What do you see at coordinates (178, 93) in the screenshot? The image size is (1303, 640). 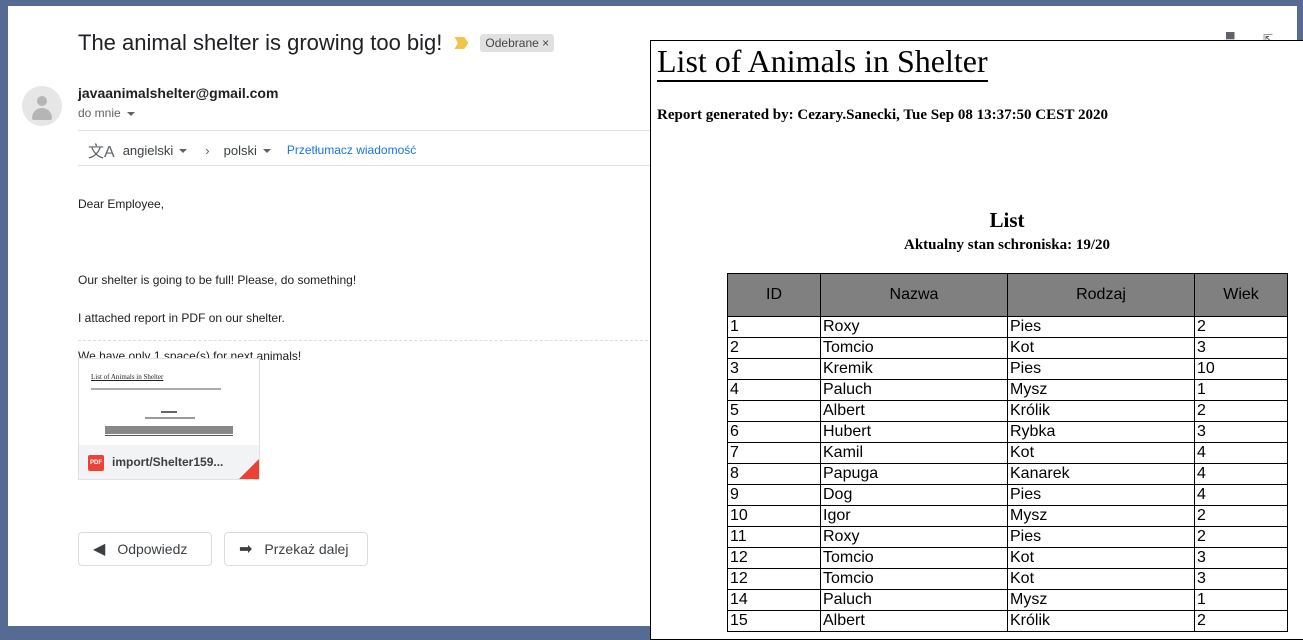 I see `sender-address: javaanimalshelter@gmail.com` at bounding box center [178, 93].